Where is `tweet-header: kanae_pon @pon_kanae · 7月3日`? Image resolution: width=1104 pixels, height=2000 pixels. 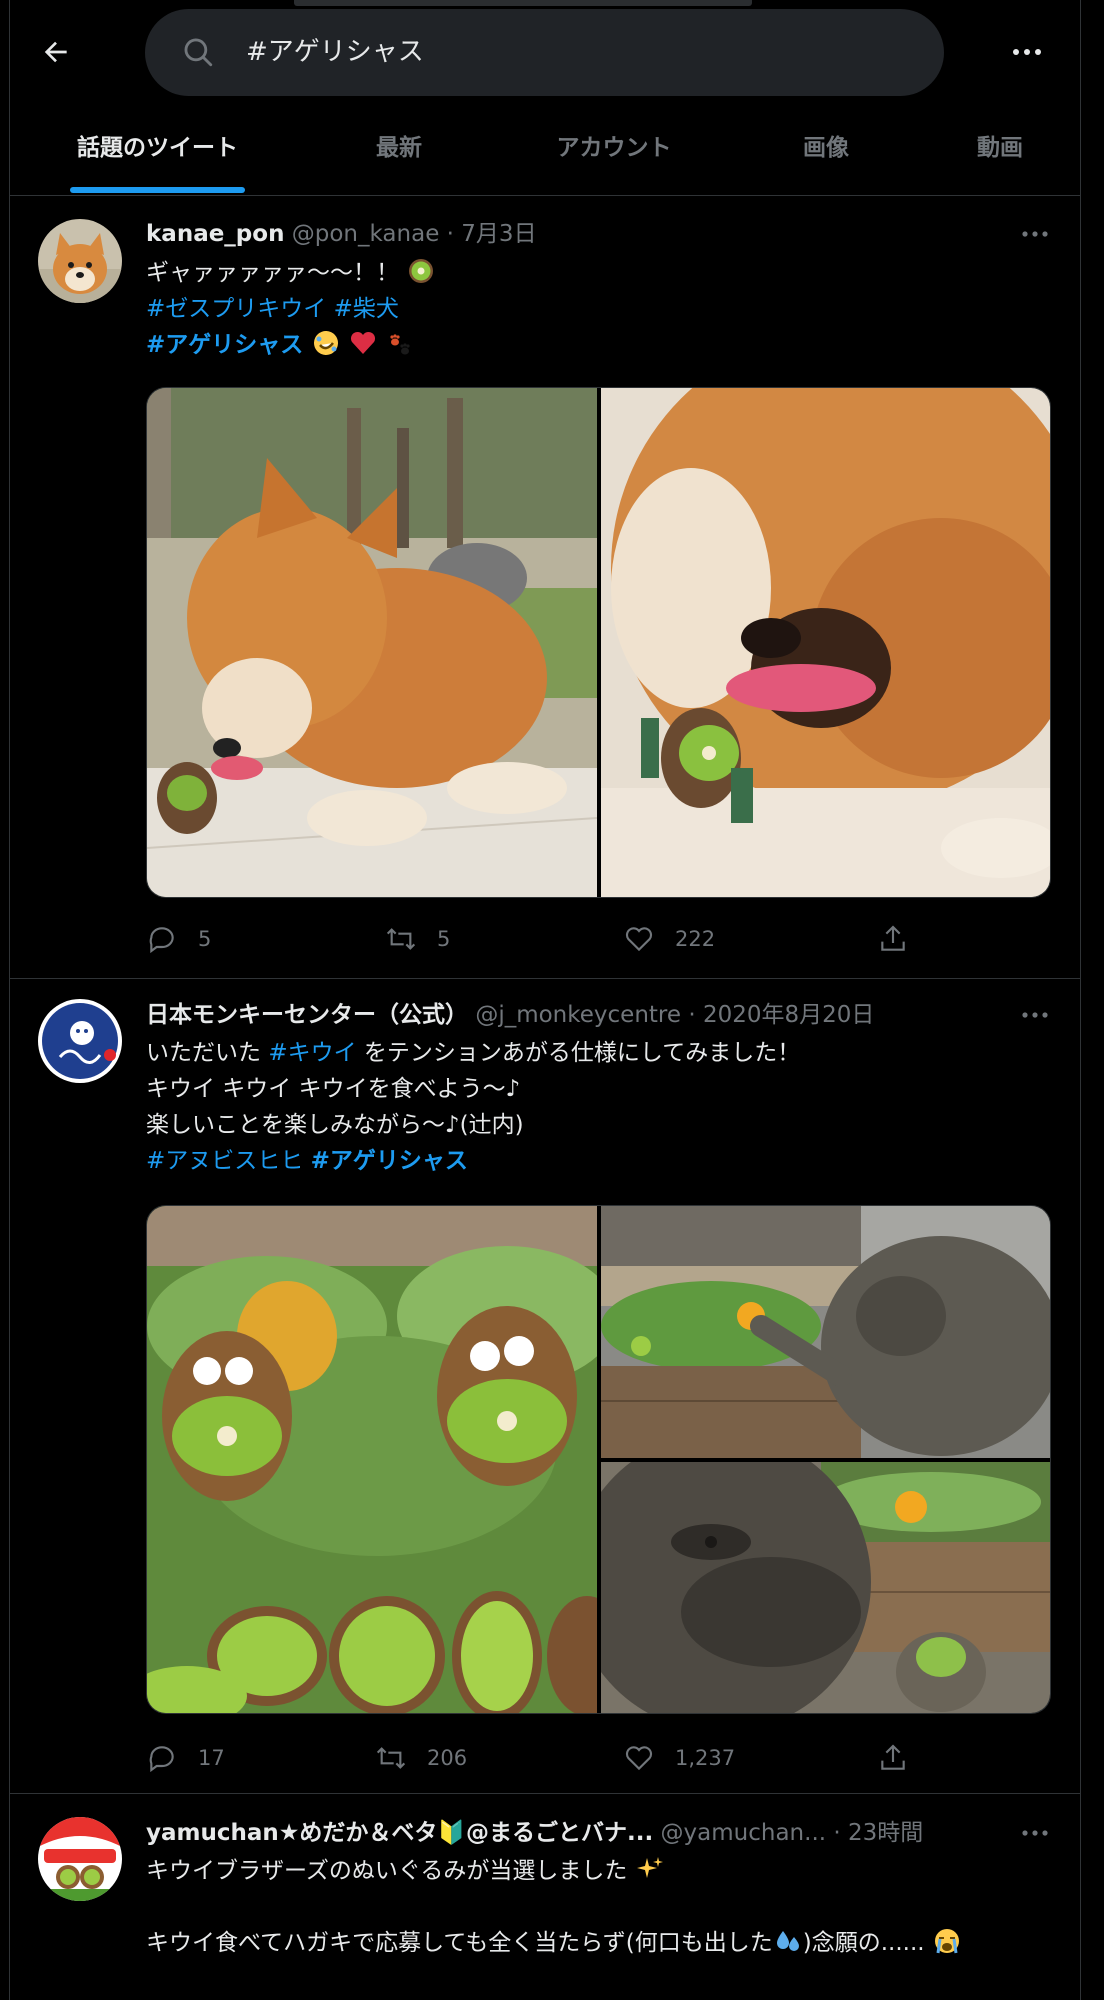 tweet-header: kanae_pon @pon_kanae · 7月3日 is located at coordinates (341, 234).